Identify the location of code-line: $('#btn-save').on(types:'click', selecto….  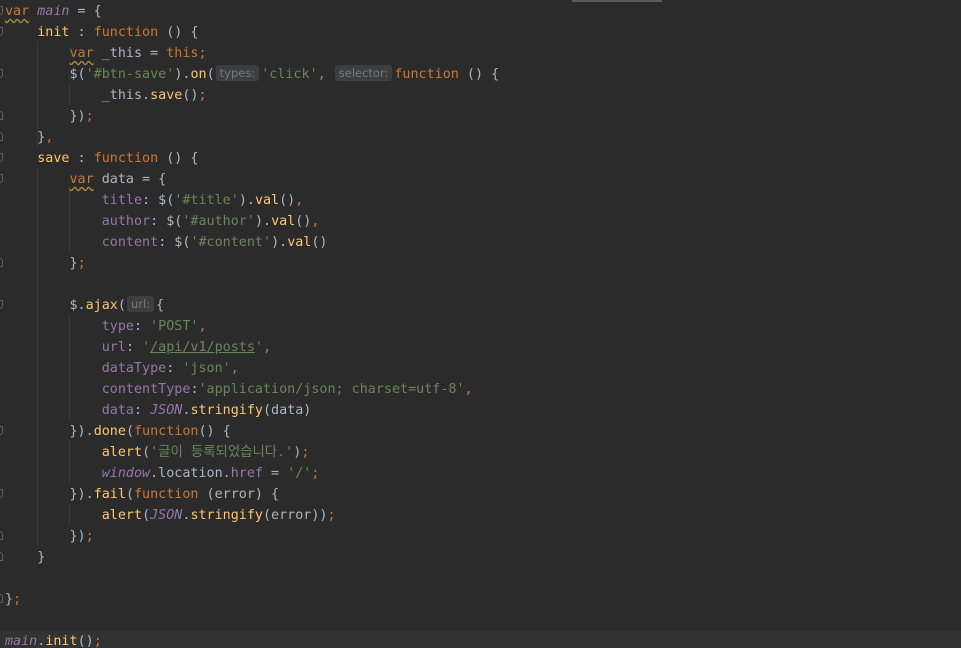
(480, 74).